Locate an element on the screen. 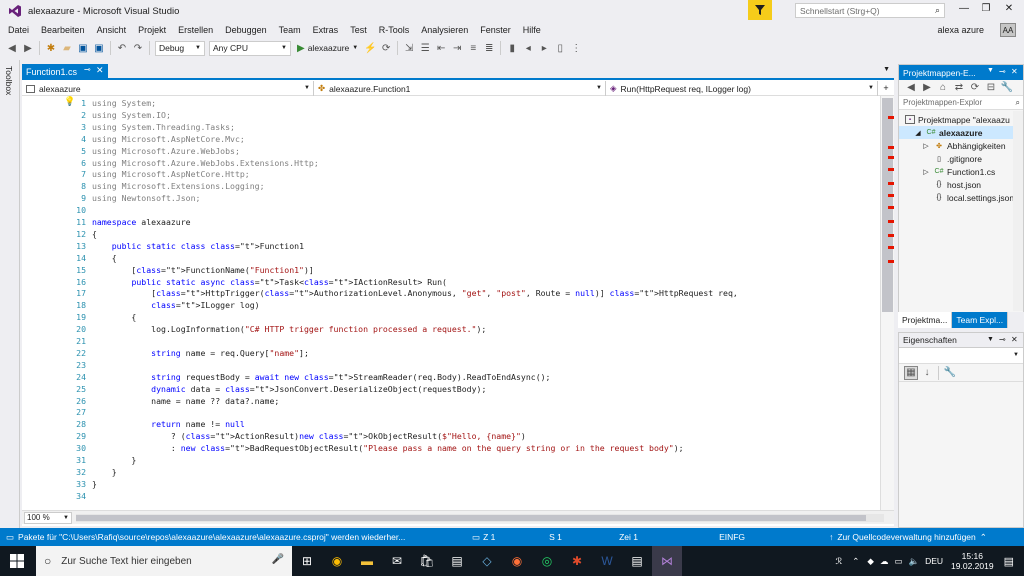  word-icon: W is located at coordinates (607, 561).